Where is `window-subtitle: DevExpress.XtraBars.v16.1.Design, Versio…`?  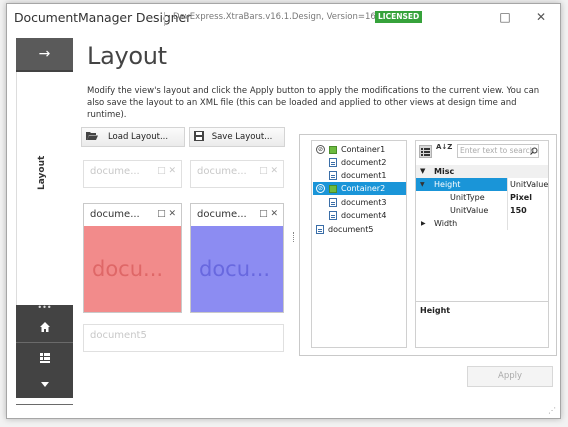
window-subtitle: DevExpress.XtraBars.v16.1.Design, Versio… is located at coordinates (287, 17).